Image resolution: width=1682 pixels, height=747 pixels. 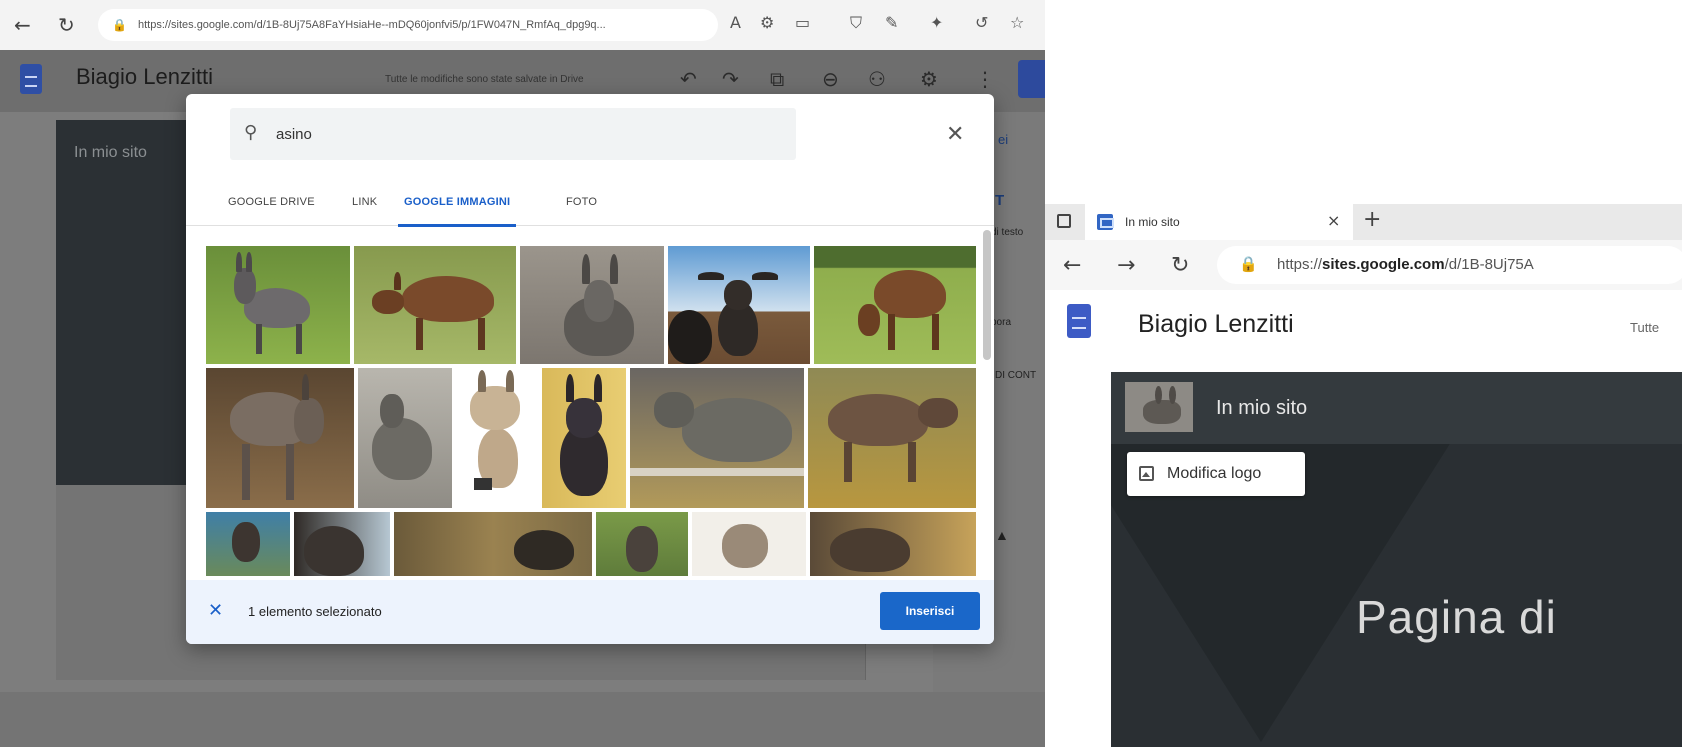 What do you see at coordinates (581, 202) in the screenshot?
I see `tab-photos: FOTO` at bounding box center [581, 202].